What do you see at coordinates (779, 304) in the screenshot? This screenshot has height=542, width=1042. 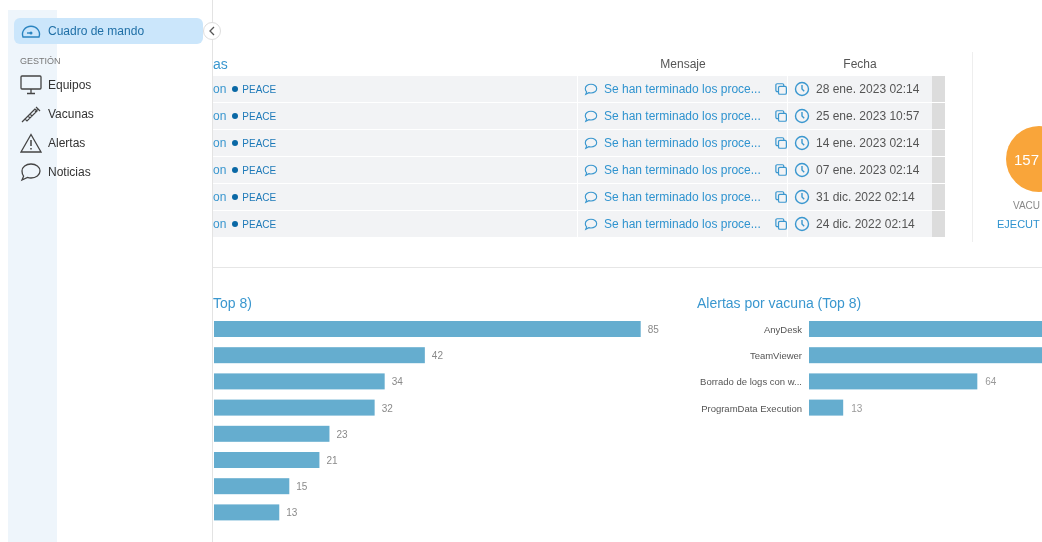 I see `chart-title: Alertas por vacuna (Top 8)` at bounding box center [779, 304].